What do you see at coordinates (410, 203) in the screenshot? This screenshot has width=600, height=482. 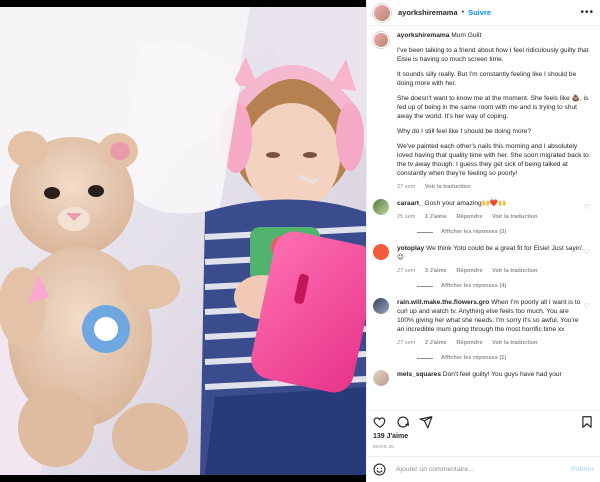 I see `commenter-username: caraart_` at bounding box center [410, 203].